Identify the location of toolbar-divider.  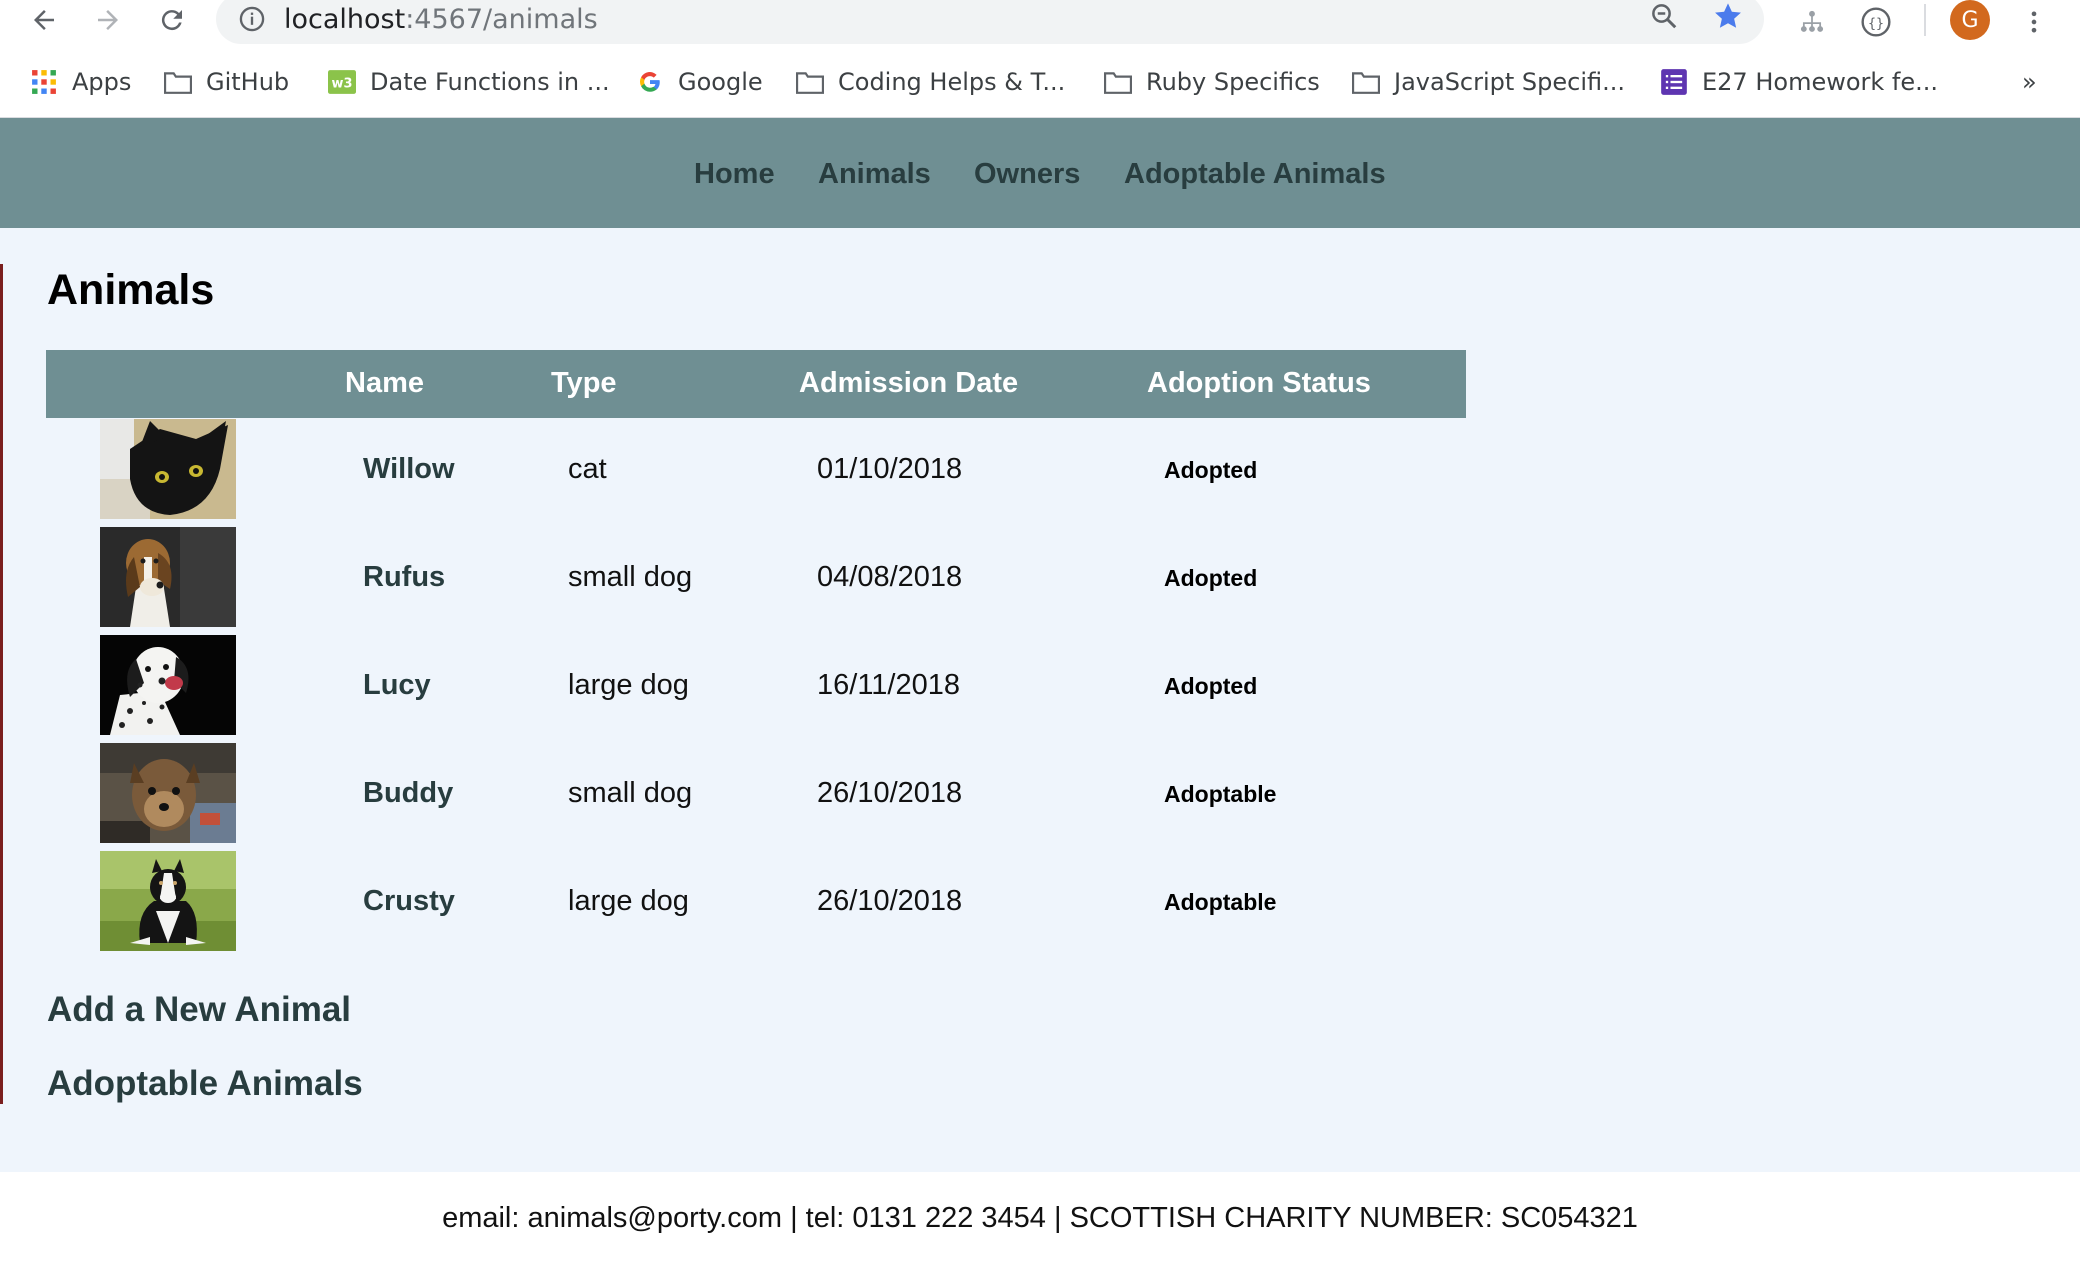
(1925, 20).